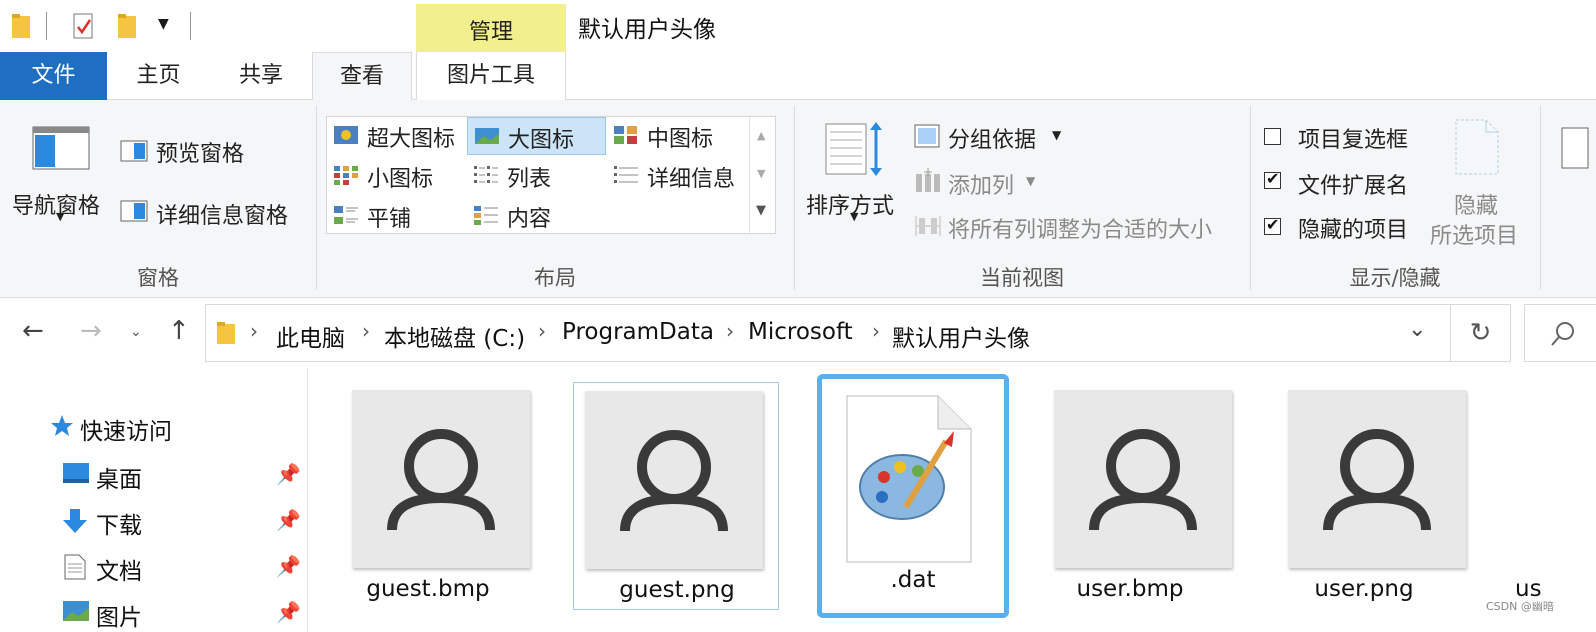 This screenshot has width=1596, height=632. I want to click on group-separator, so click(1540, 198).